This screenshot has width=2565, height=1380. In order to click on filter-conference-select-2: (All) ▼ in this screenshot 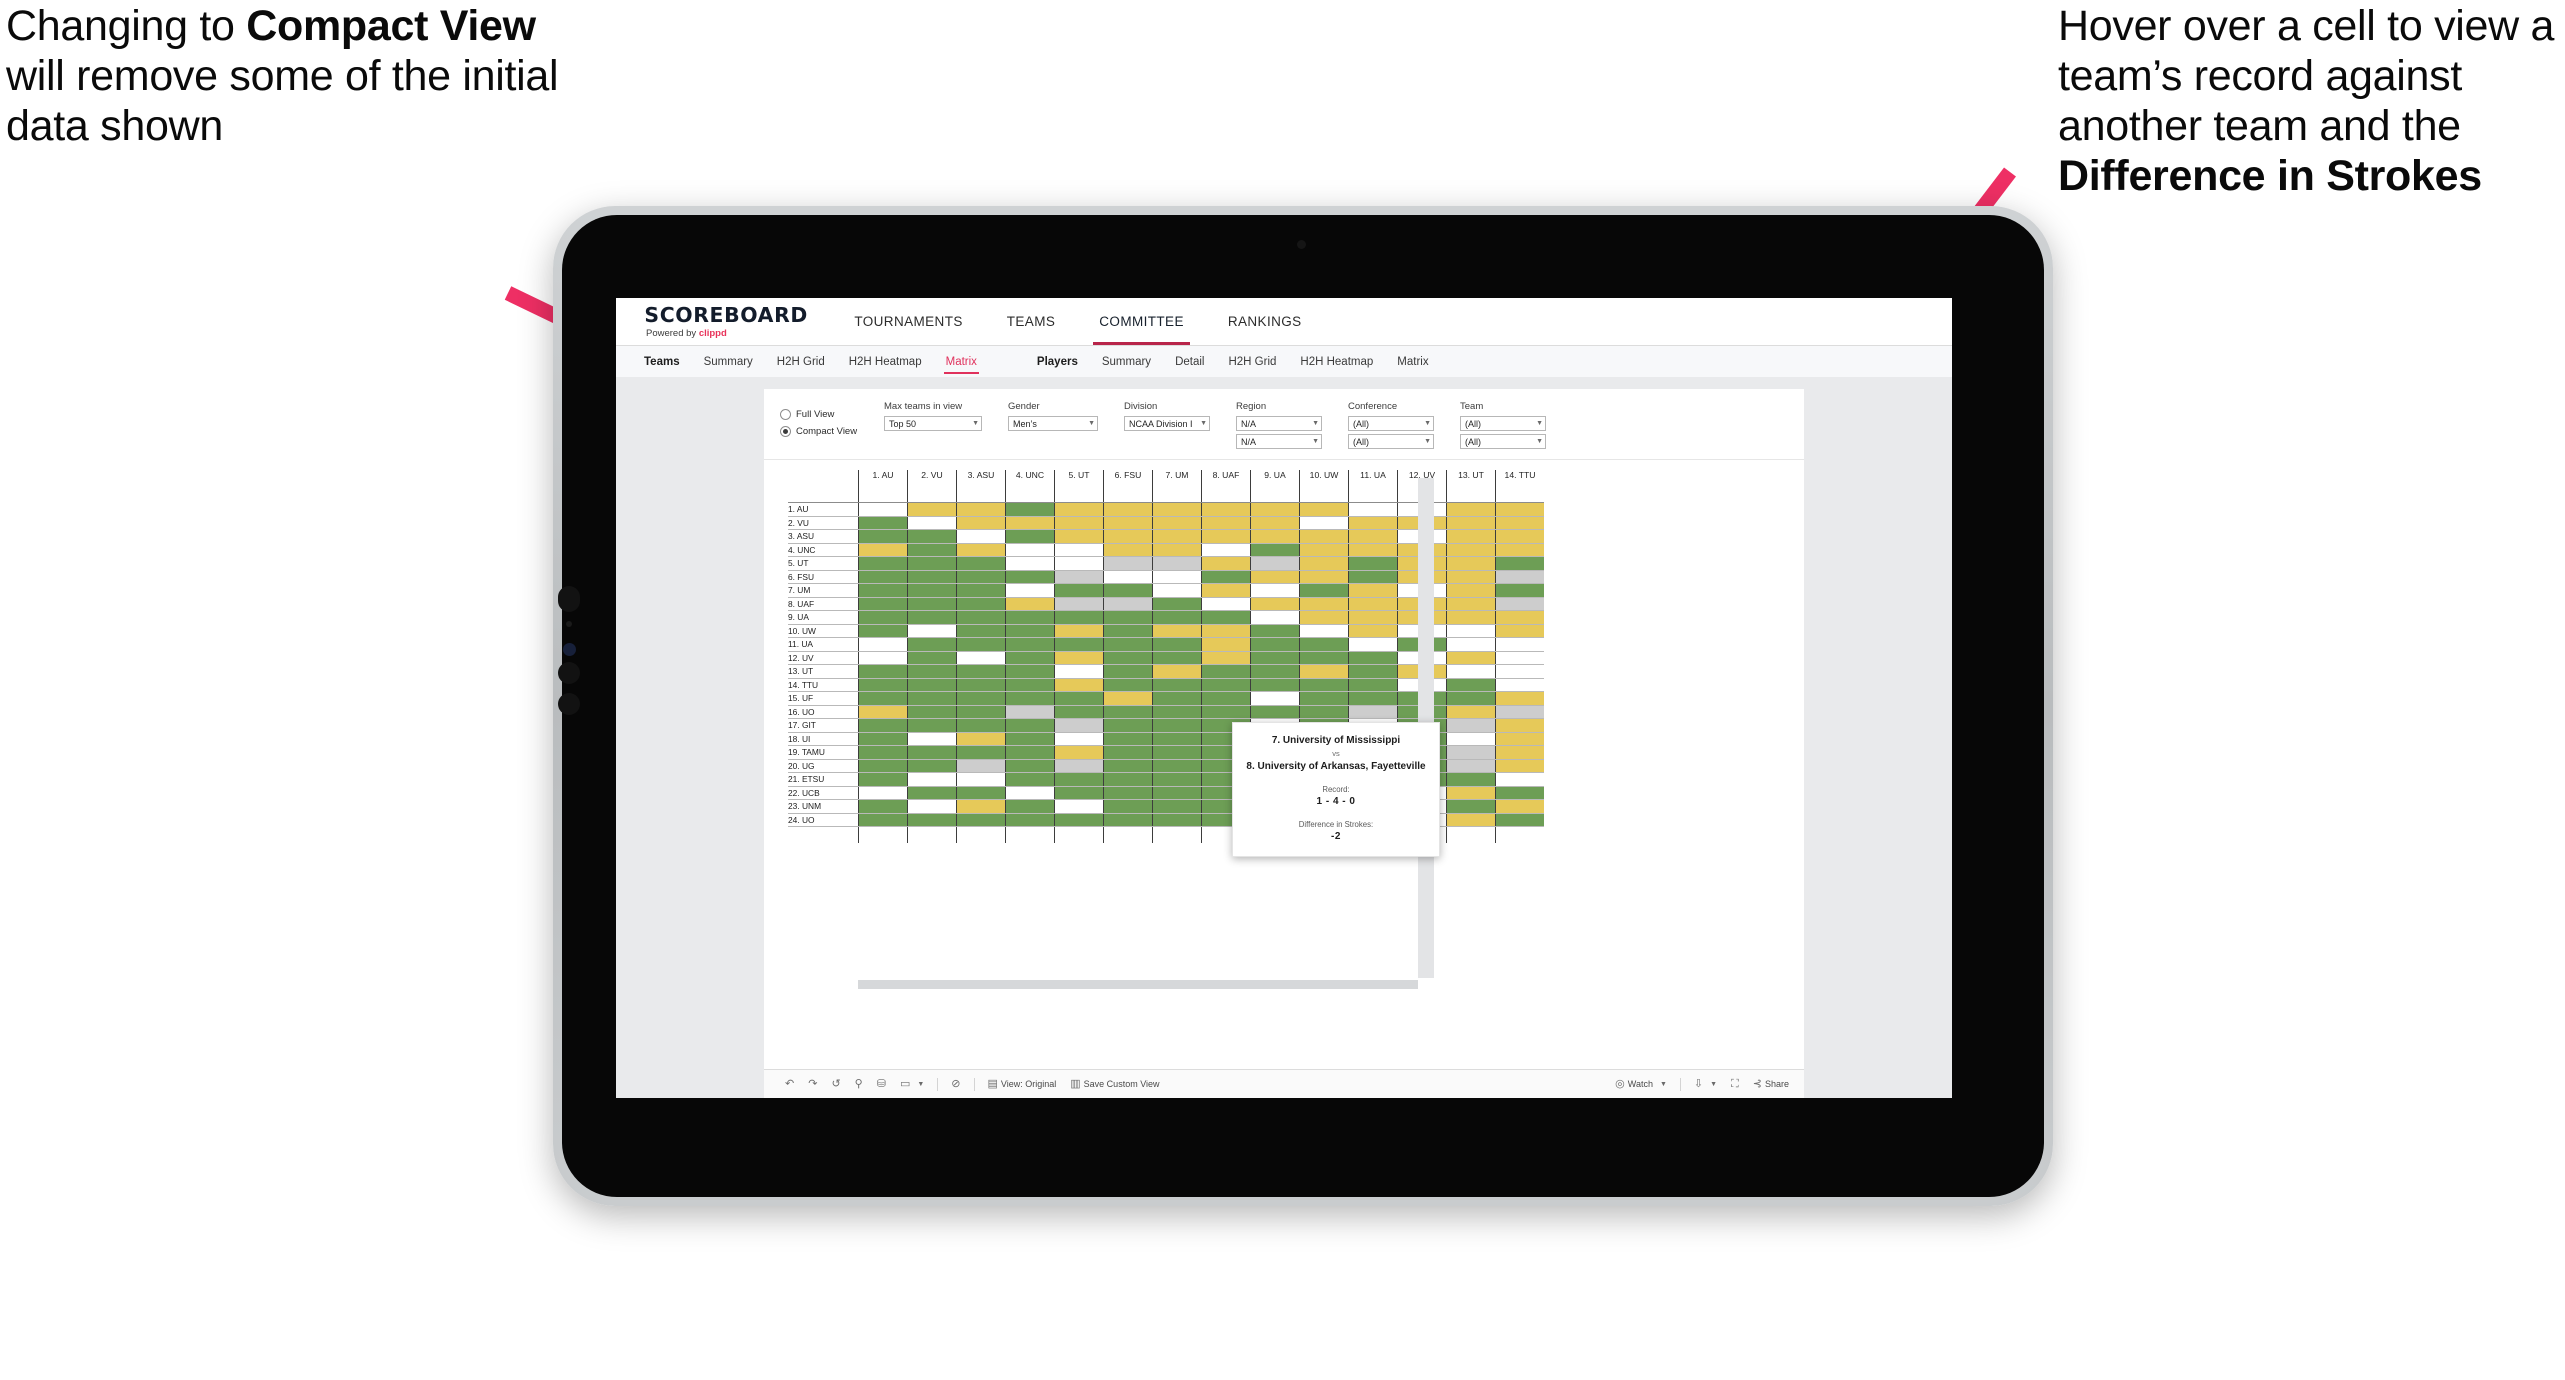, I will do `click(1391, 441)`.